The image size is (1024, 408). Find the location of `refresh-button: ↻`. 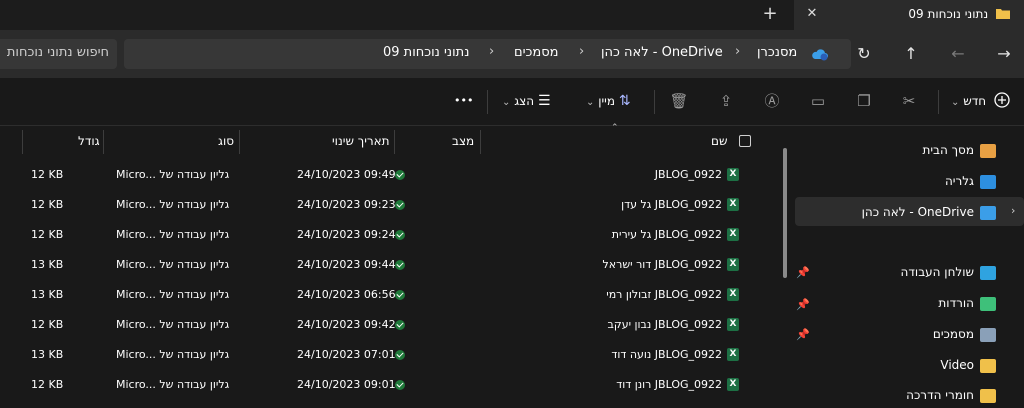

refresh-button: ↻ is located at coordinates (864, 54).